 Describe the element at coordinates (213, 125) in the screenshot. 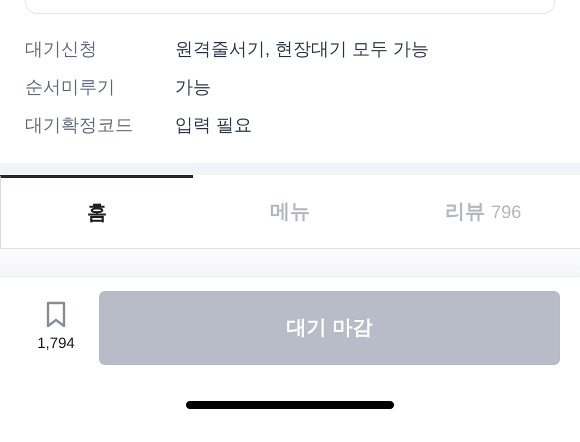

I see `info-value: 입력 필요` at that location.